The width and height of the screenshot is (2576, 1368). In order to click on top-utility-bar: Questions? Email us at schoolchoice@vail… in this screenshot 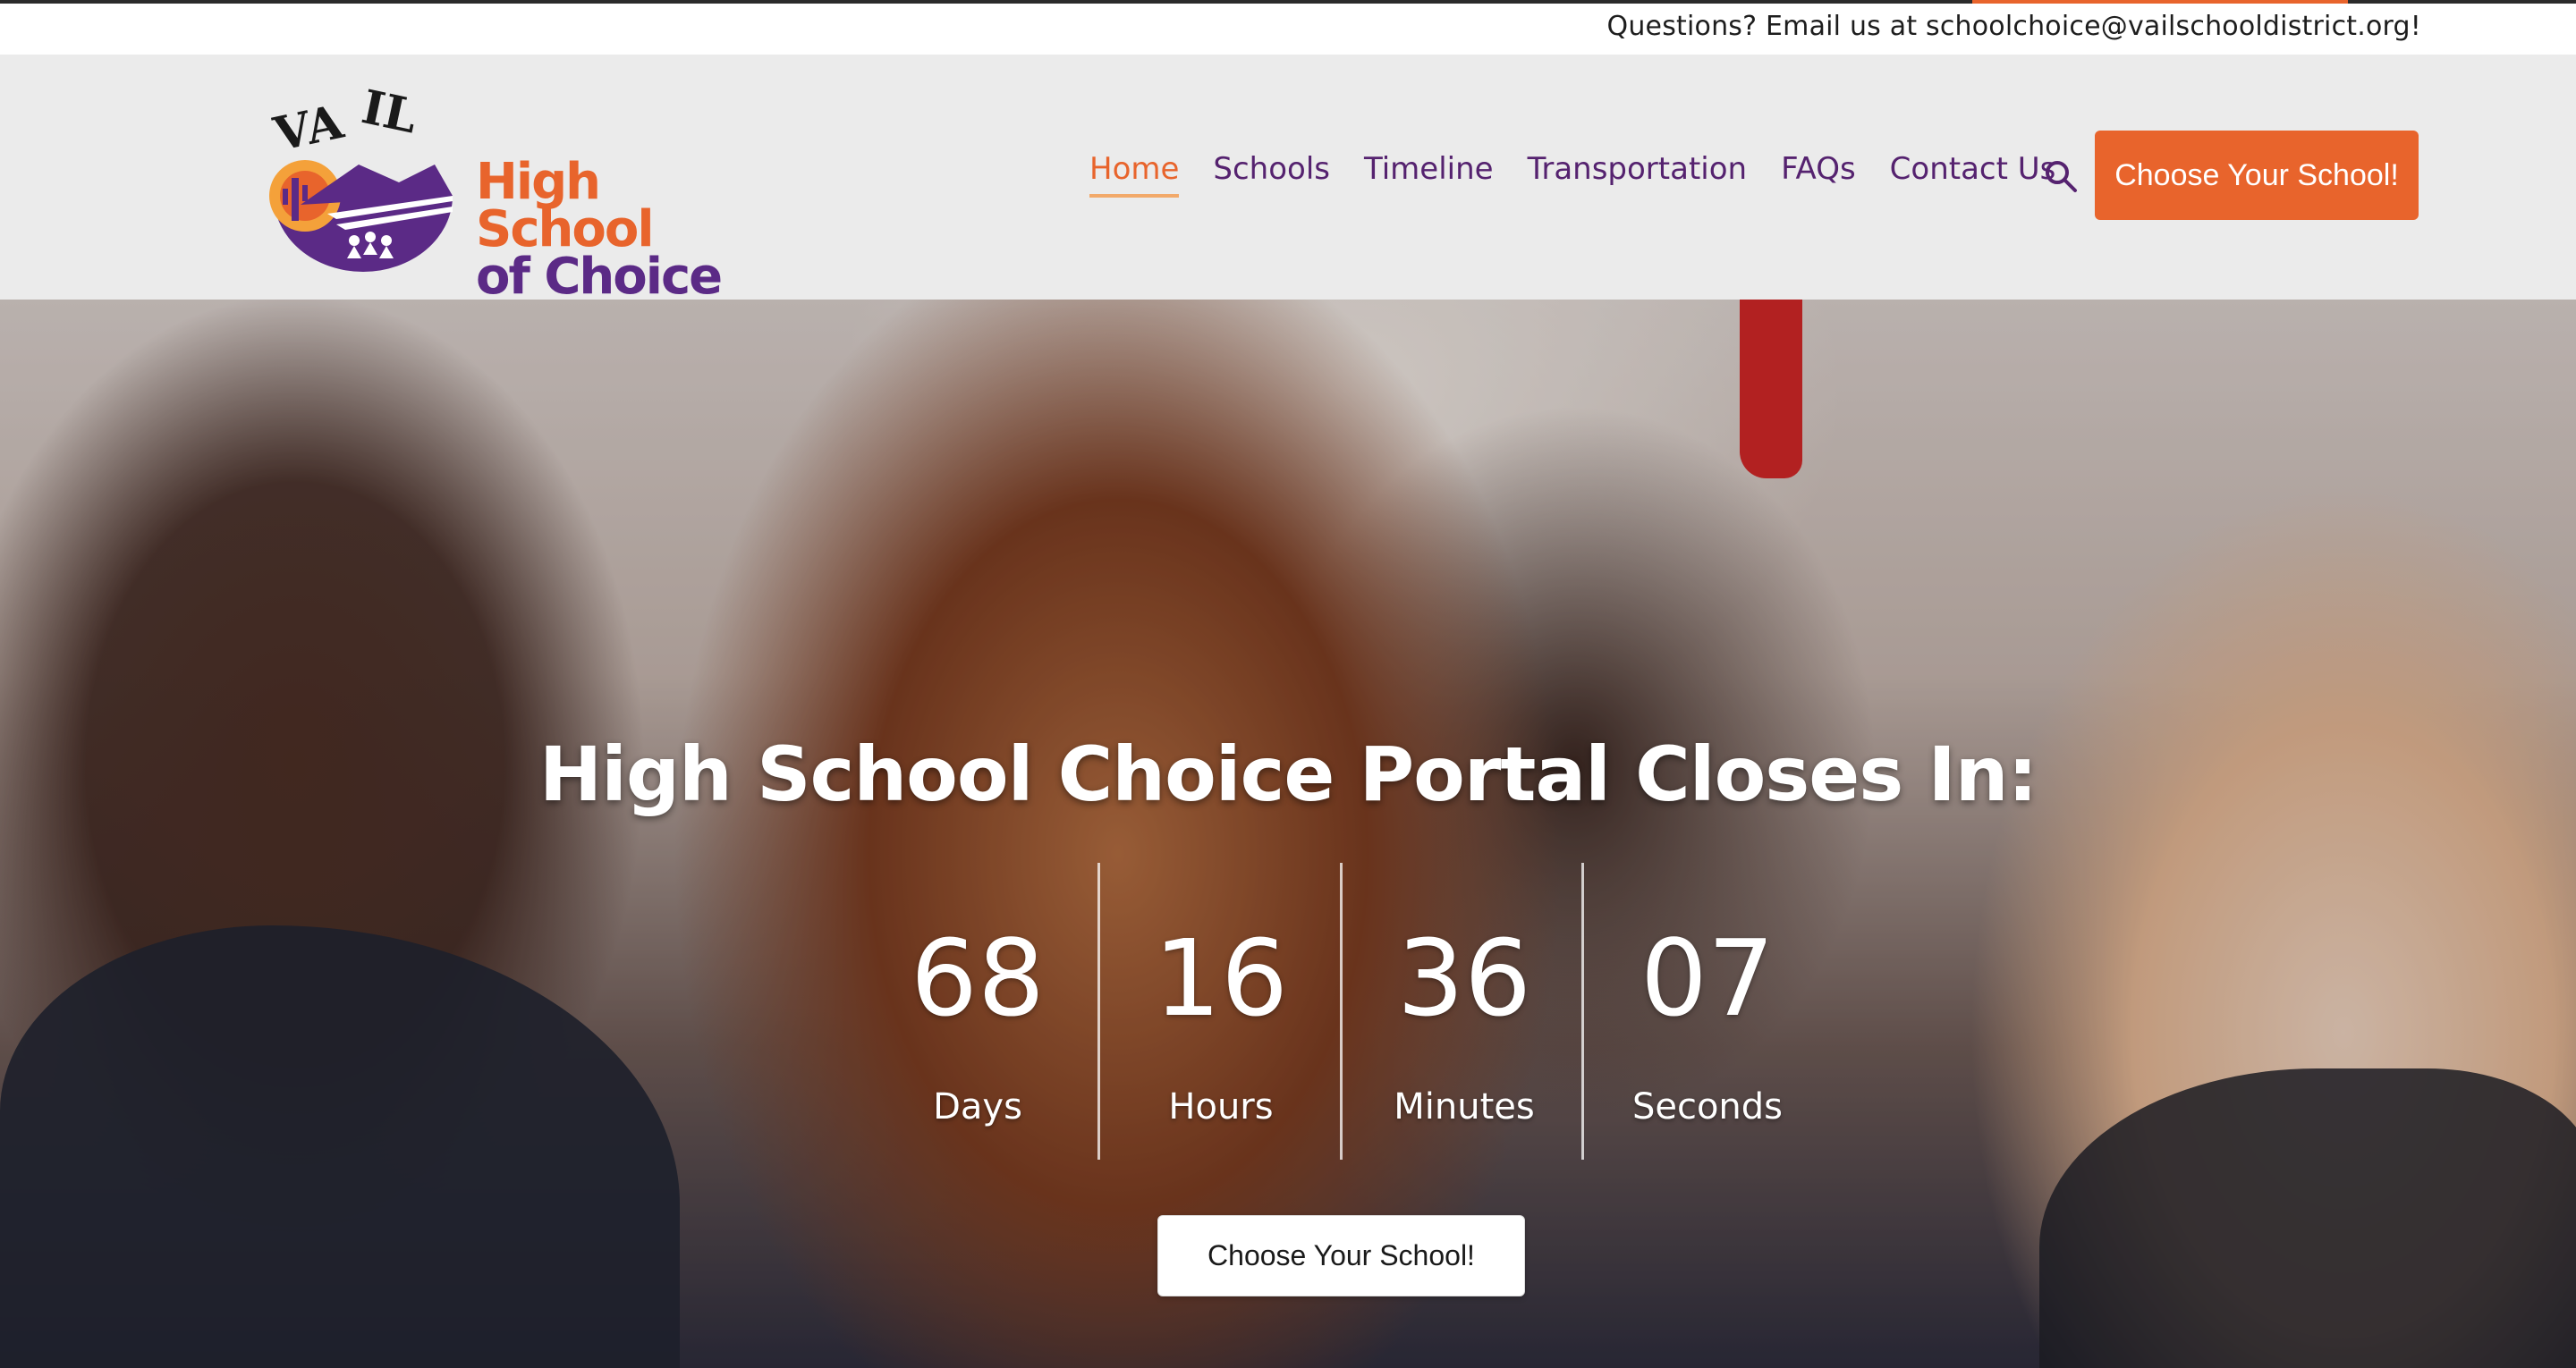, I will do `click(1288, 27)`.